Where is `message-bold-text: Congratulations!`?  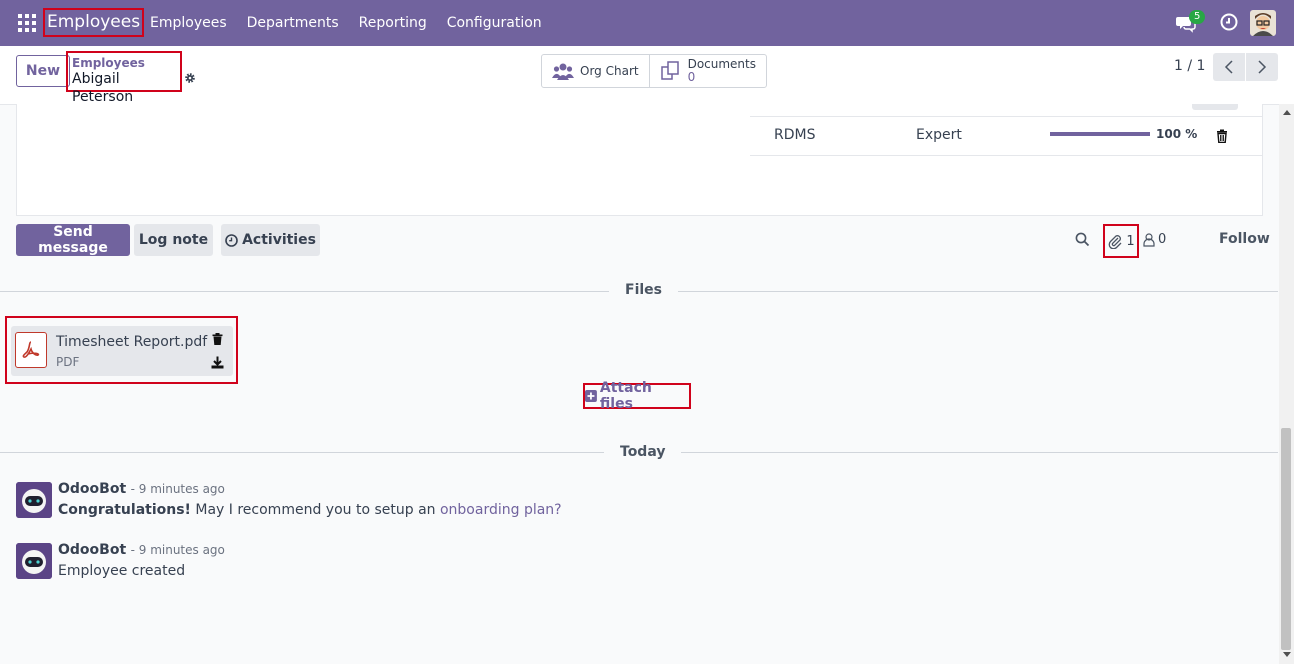 message-bold-text: Congratulations! is located at coordinates (124, 510).